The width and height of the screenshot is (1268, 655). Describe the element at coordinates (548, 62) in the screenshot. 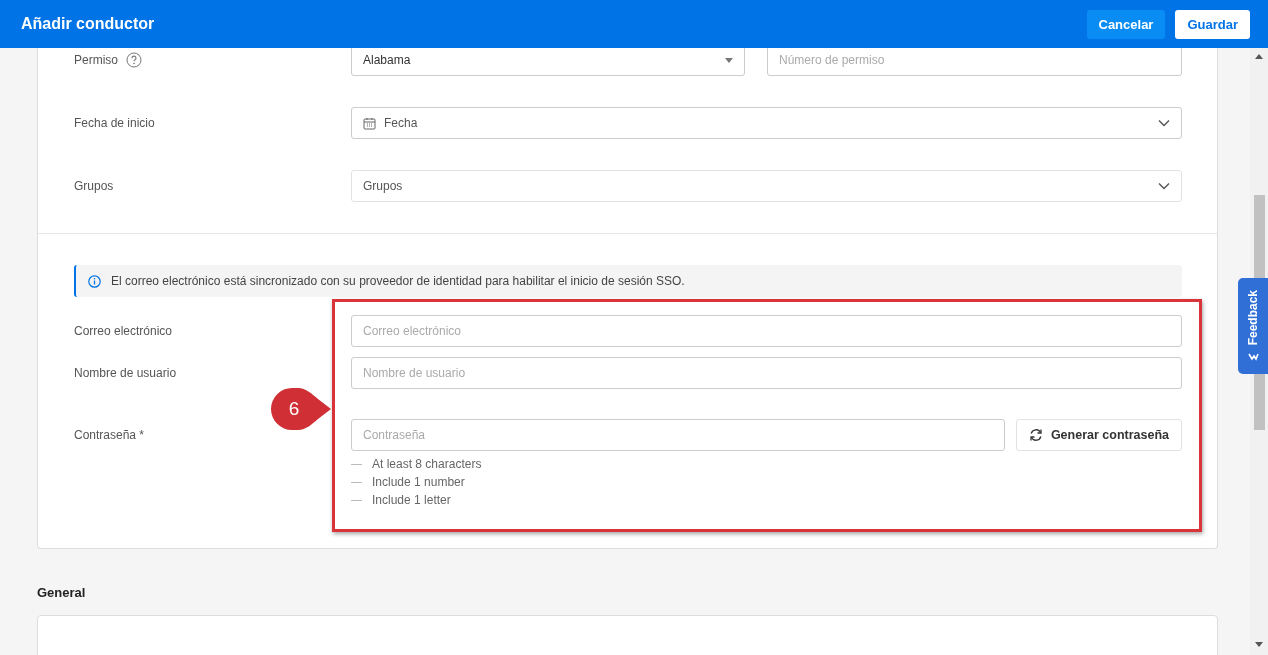

I see `state-select: Alabama` at that location.